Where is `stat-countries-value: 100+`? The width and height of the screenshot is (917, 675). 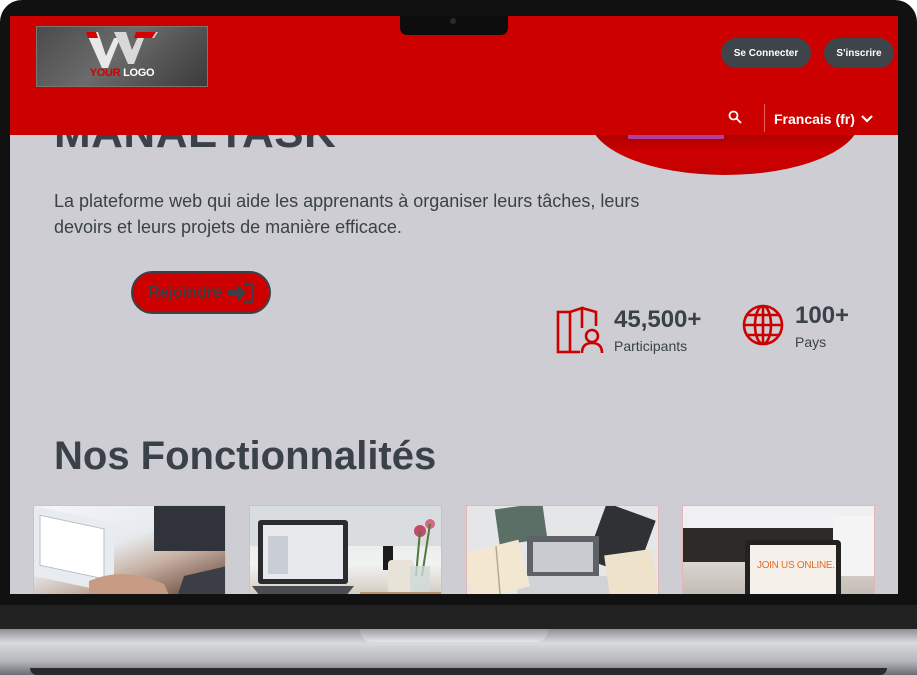
stat-countries-value: 100+ is located at coordinates (822, 315).